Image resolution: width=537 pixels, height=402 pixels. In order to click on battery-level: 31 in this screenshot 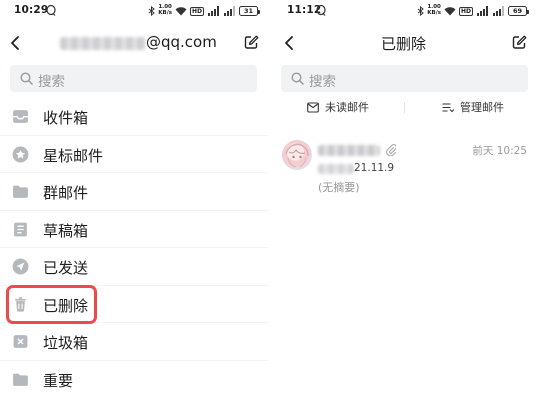, I will do `click(248, 11)`.